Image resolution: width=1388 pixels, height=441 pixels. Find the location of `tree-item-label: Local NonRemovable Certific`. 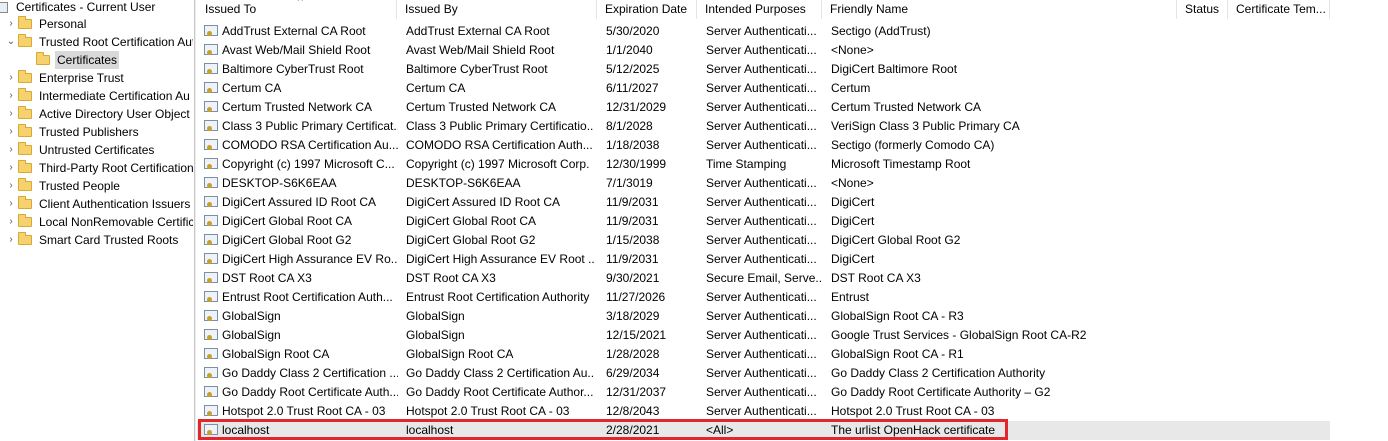

tree-item-label: Local NonRemovable Certific is located at coordinates (116, 222).